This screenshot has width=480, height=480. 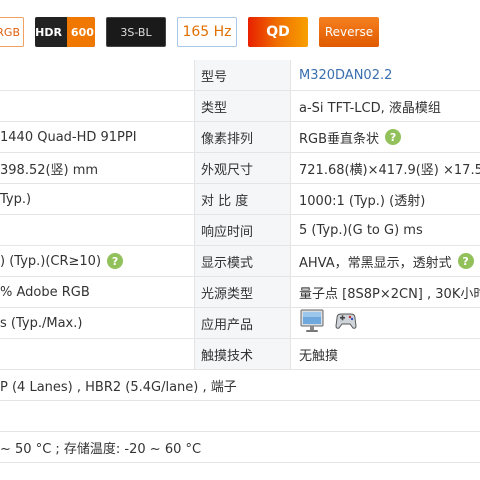 I want to click on spec-row: 响应时间 5 (Typ.)(G to G) ms, so click(x=240, y=230).